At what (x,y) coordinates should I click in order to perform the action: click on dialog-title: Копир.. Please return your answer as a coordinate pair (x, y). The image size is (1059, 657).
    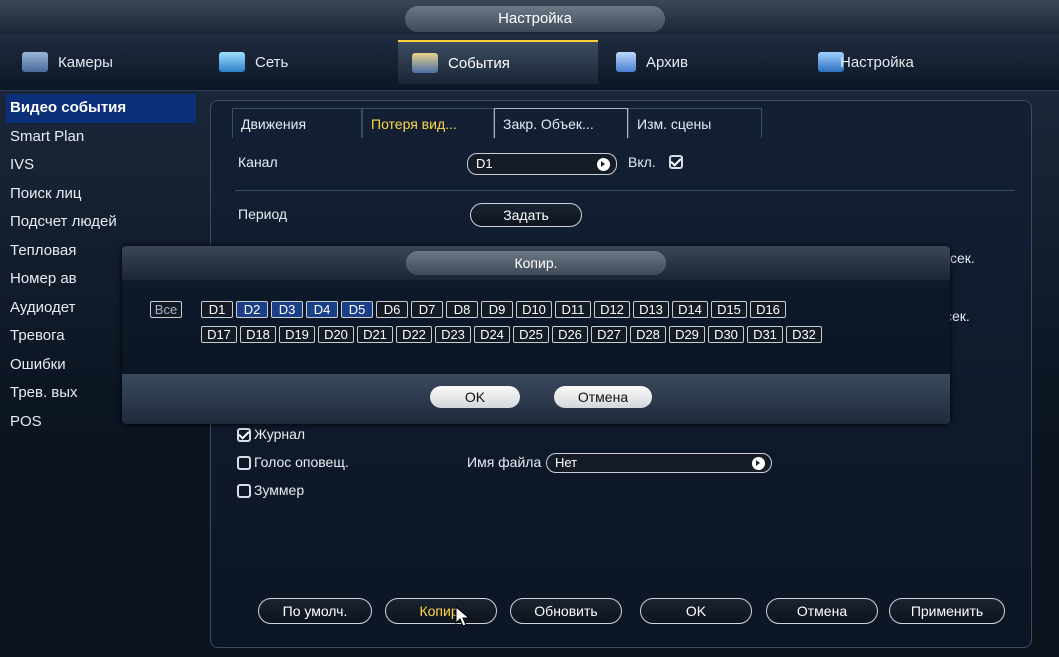
    Looking at the image, I should click on (536, 263).